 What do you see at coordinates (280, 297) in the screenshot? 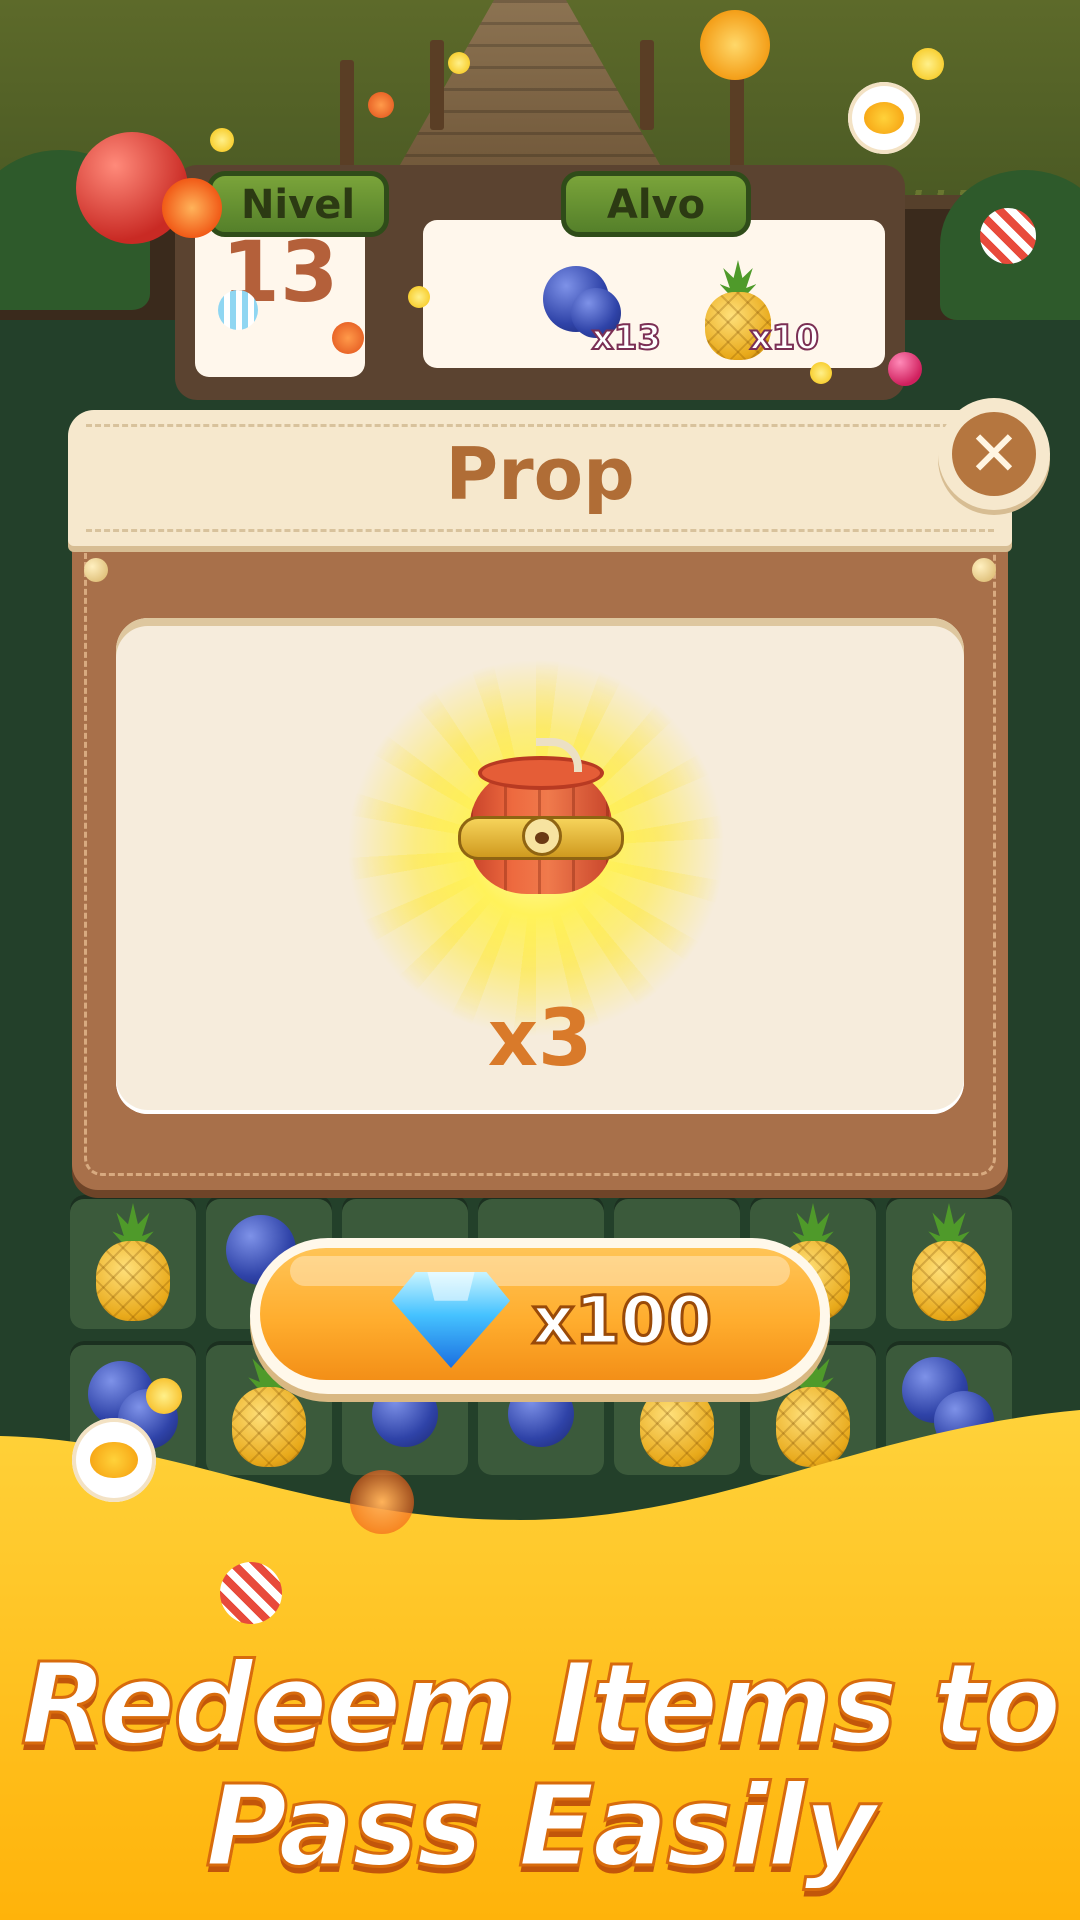
I see `level-box: 13` at bounding box center [280, 297].